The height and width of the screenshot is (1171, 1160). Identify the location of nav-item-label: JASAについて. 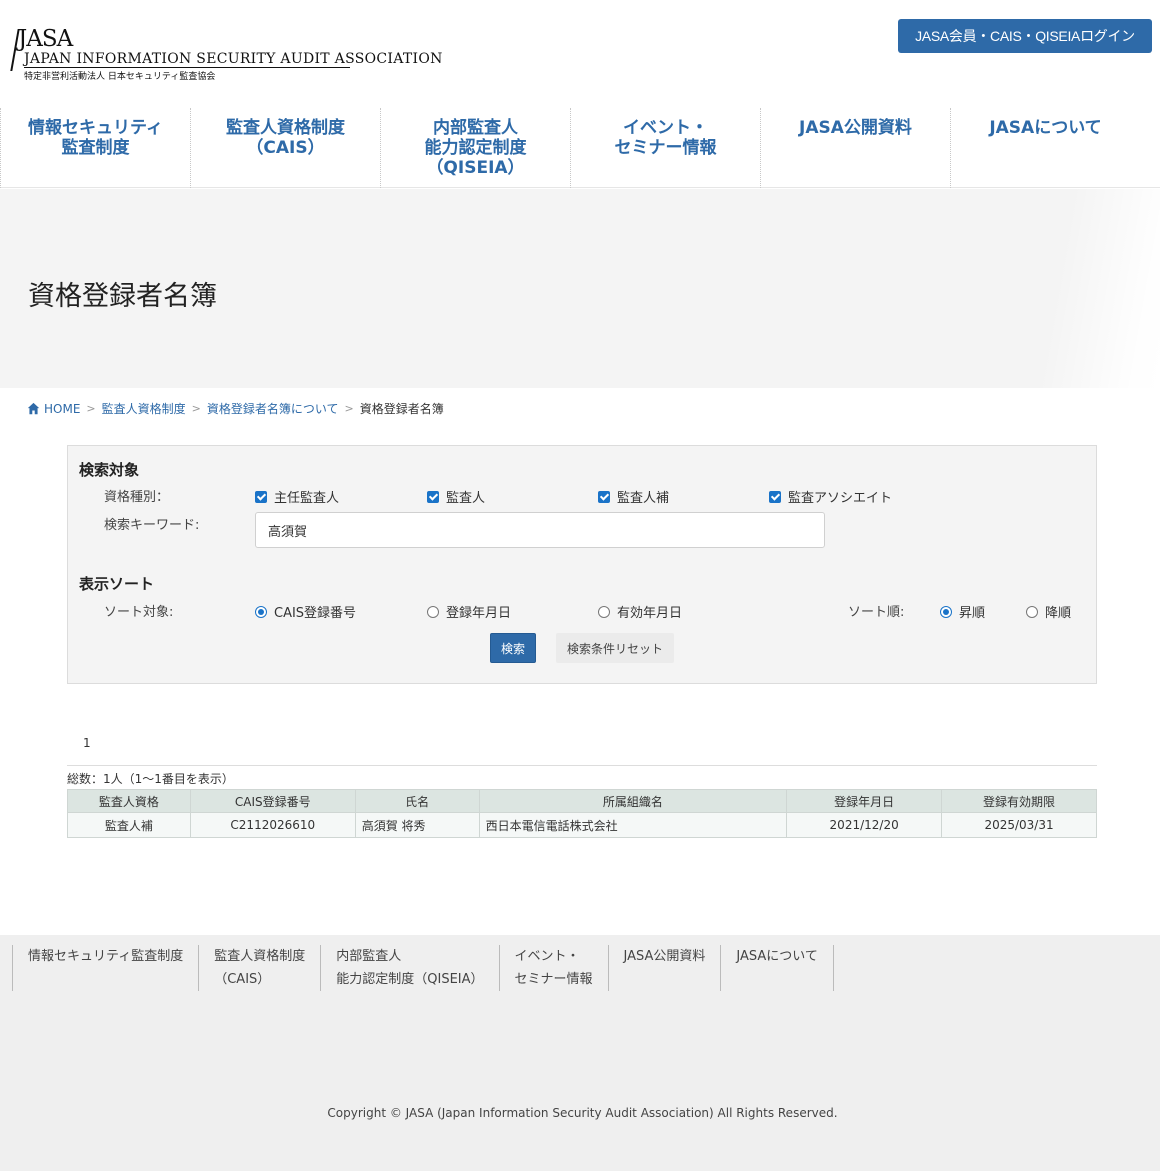
(1045, 128).